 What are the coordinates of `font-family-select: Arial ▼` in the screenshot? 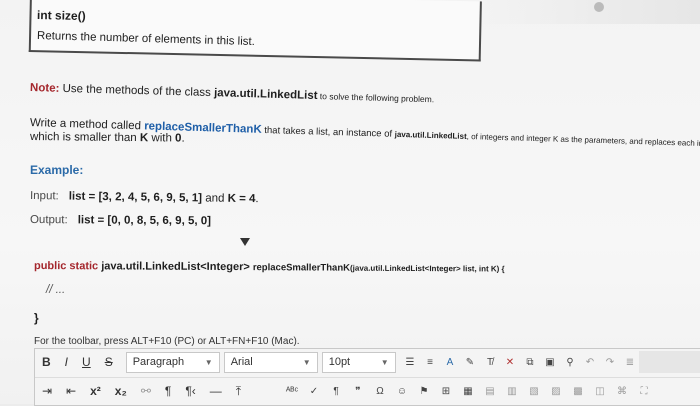 It's located at (270, 362).